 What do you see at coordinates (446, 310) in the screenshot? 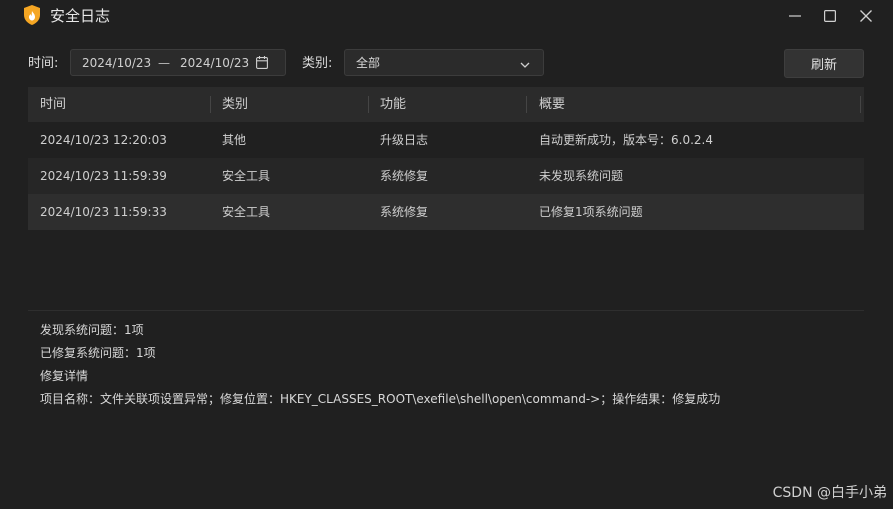
I see `detail-divider` at bounding box center [446, 310].